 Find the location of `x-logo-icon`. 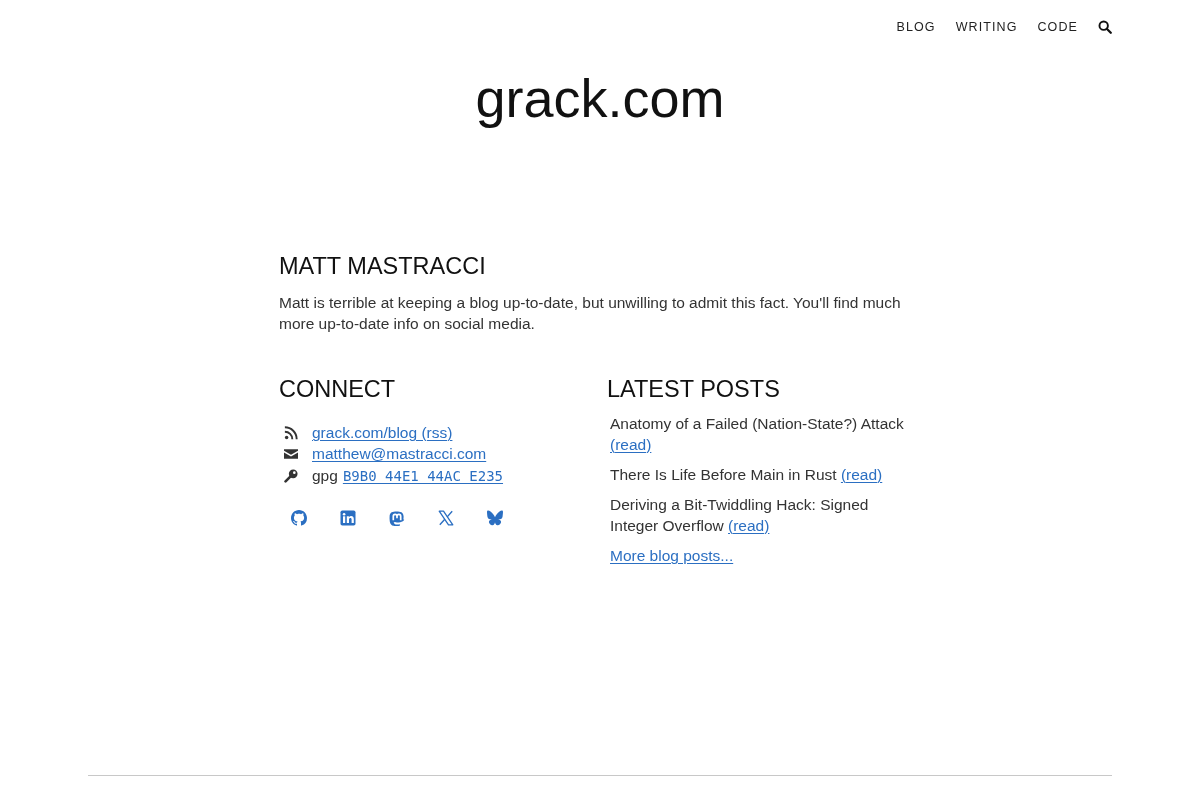

x-logo-icon is located at coordinates (446, 517).